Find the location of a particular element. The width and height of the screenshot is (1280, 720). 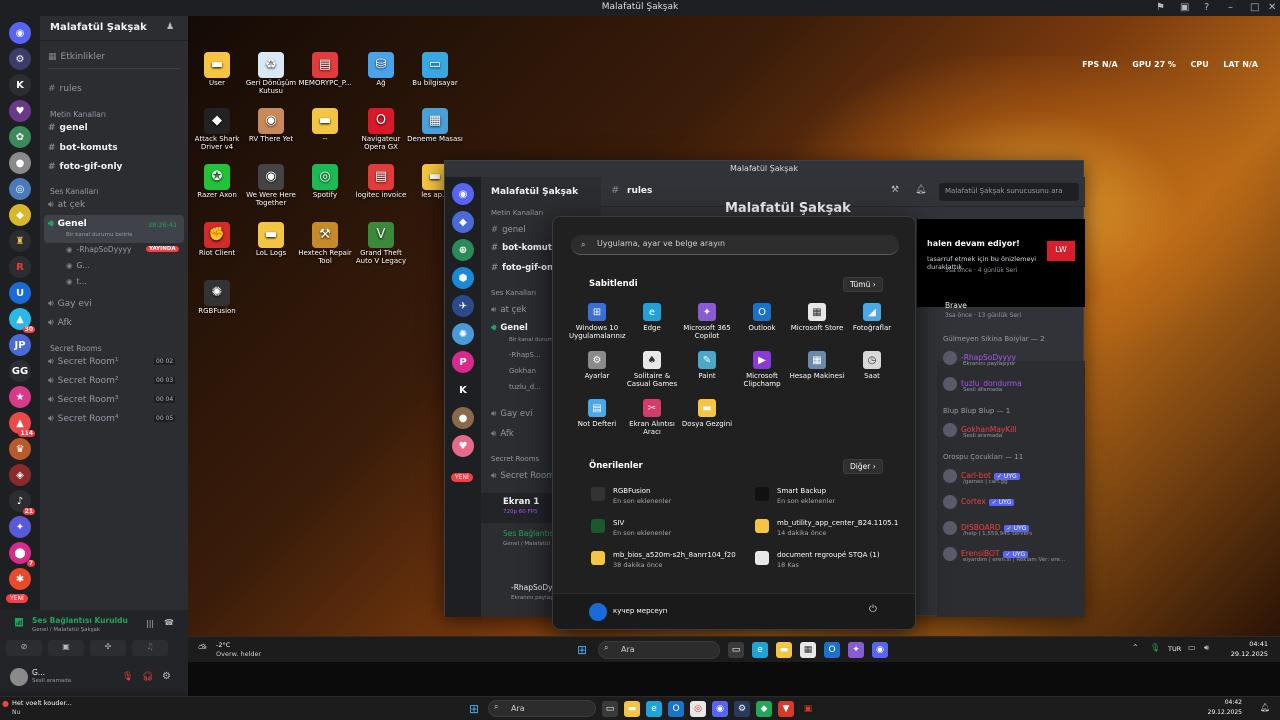

pinned-app: ▦ Hesap Makinesi is located at coordinates (817, 366).